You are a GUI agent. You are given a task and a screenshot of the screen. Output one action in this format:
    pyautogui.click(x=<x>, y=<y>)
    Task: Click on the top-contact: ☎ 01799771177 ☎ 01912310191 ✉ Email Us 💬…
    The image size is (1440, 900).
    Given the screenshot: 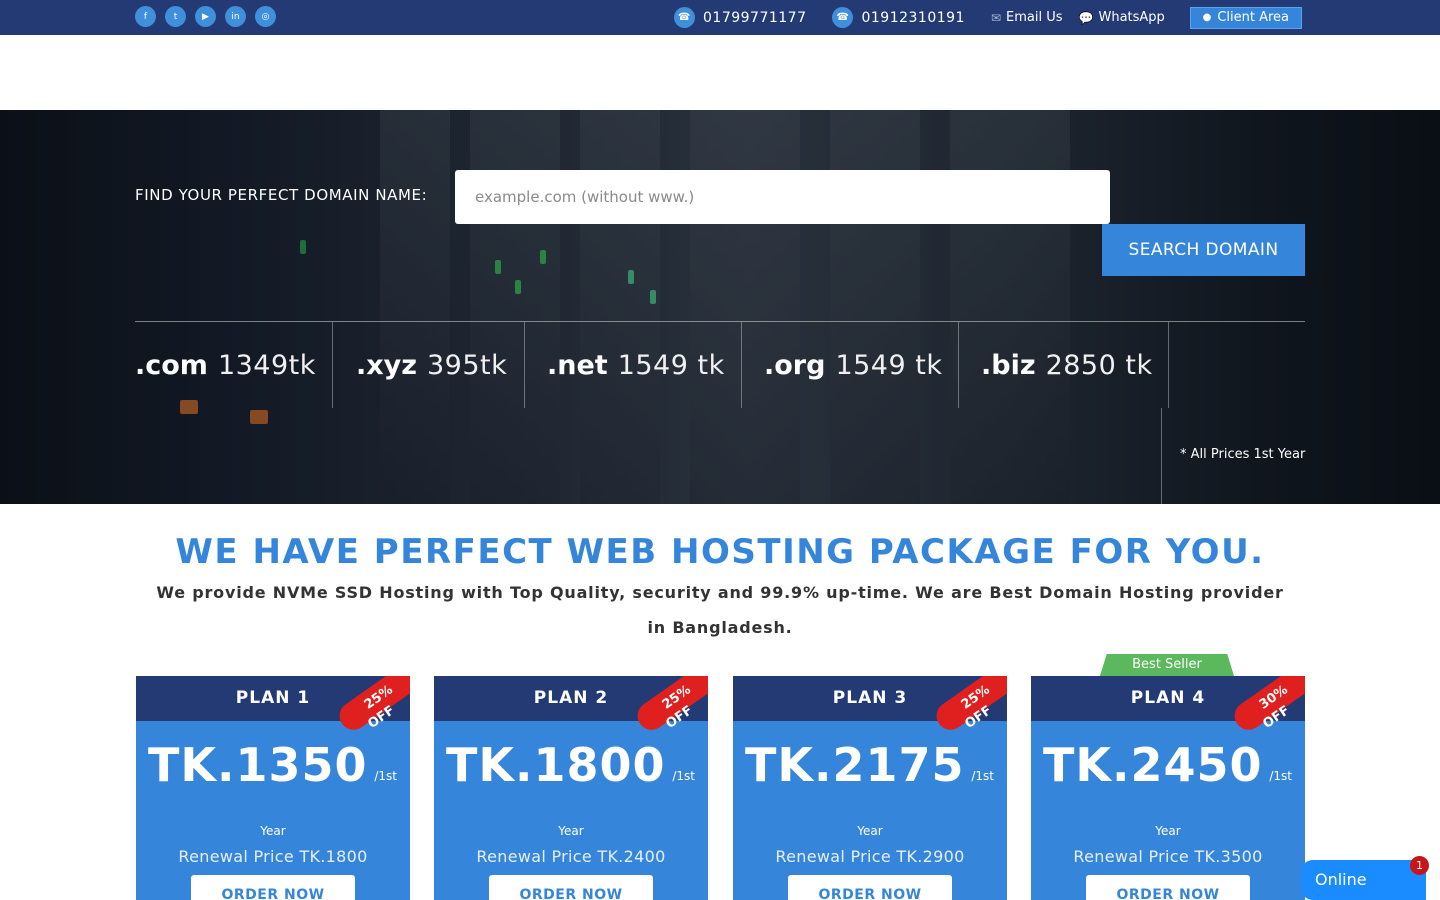 What is the action you would take?
    pyautogui.click(x=988, y=17)
    